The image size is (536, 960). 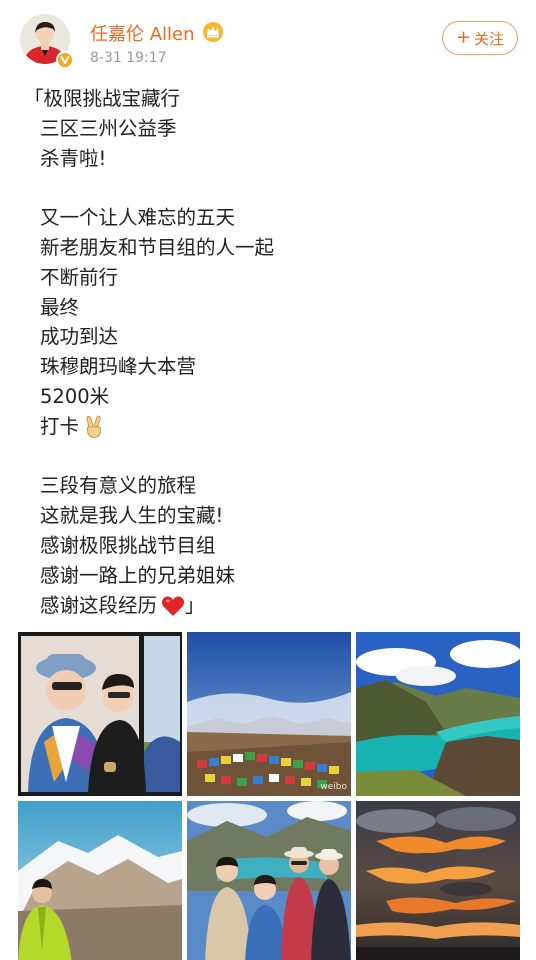 What do you see at coordinates (149, 427) in the screenshot?
I see `post-line-checkin: 打卡` at bounding box center [149, 427].